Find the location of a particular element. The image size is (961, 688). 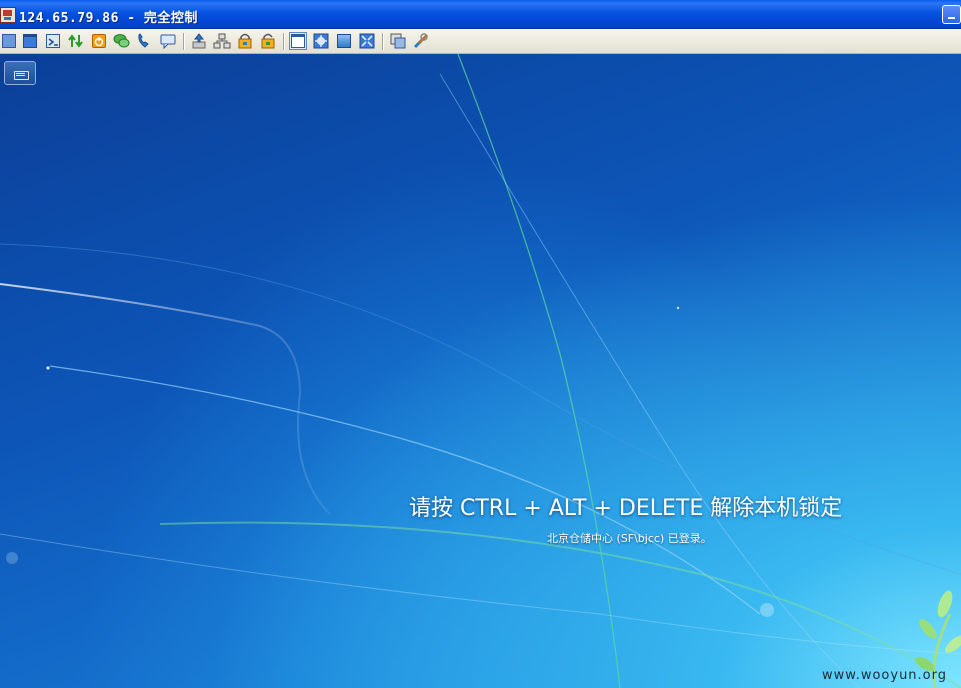

terminal-icon is located at coordinates (53, 41).